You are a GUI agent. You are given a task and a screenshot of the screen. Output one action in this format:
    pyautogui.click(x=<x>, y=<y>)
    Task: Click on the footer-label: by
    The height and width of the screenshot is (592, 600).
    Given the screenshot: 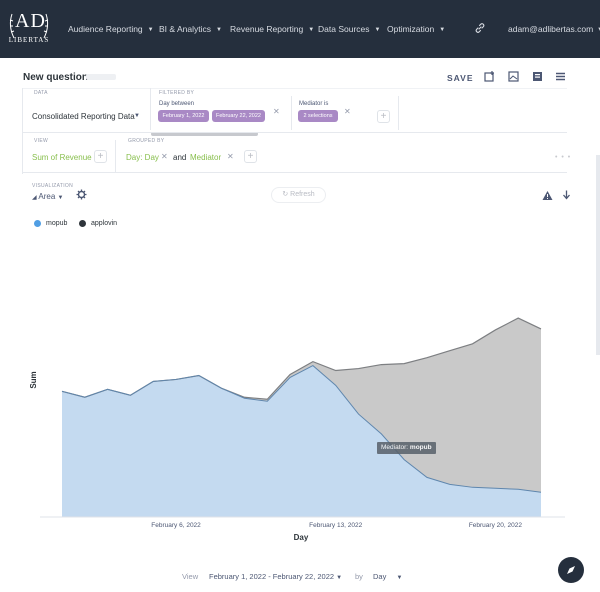 What is the action you would take?
    pyautogui.click(x=359, y=576)
    